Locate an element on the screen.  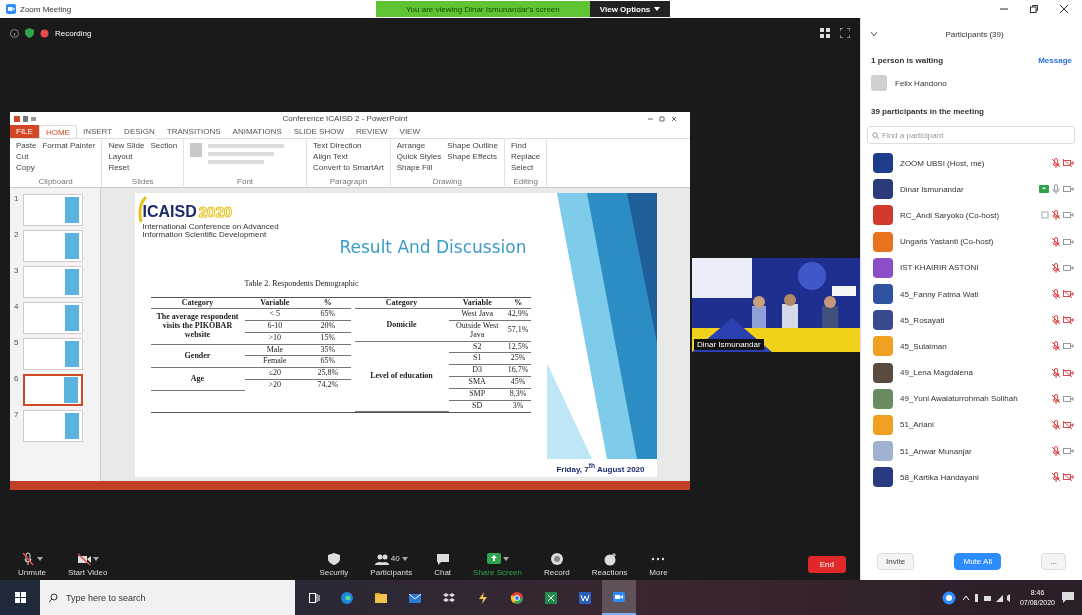
ribbon-button: Replace is located at coordinates (525, 157).